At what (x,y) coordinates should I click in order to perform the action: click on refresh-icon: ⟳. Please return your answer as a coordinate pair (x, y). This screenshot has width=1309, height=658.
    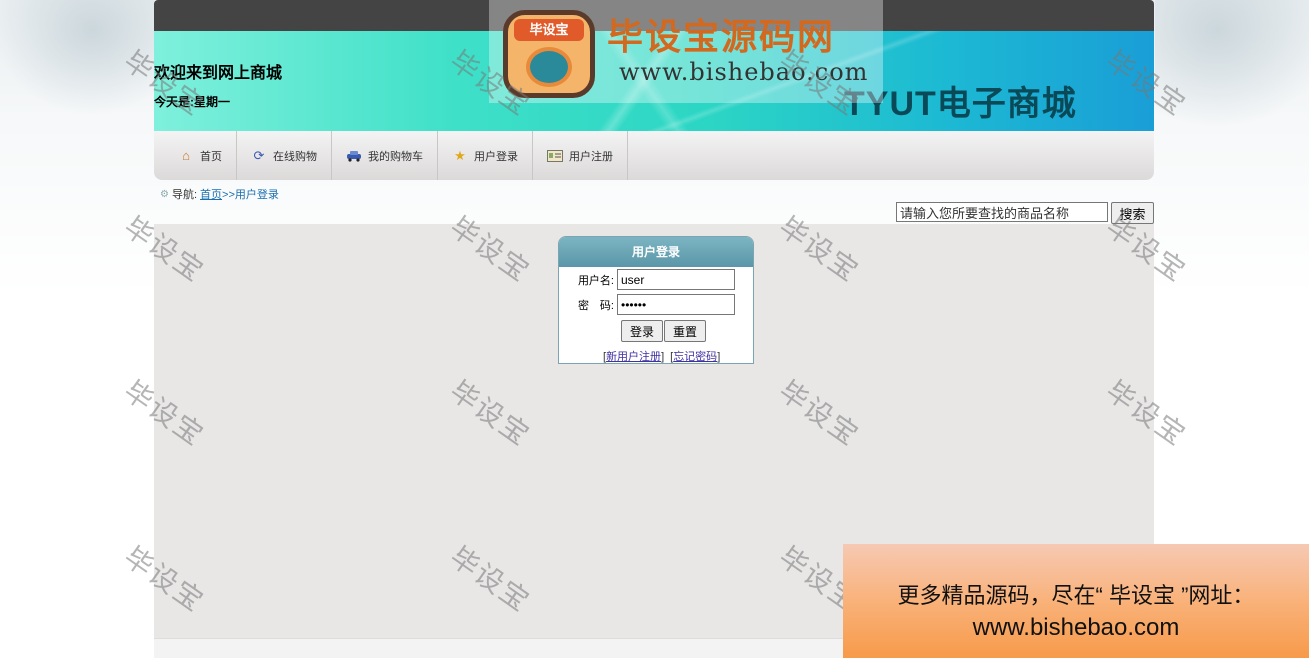
    Looking at the image, I should click on (259, 155).